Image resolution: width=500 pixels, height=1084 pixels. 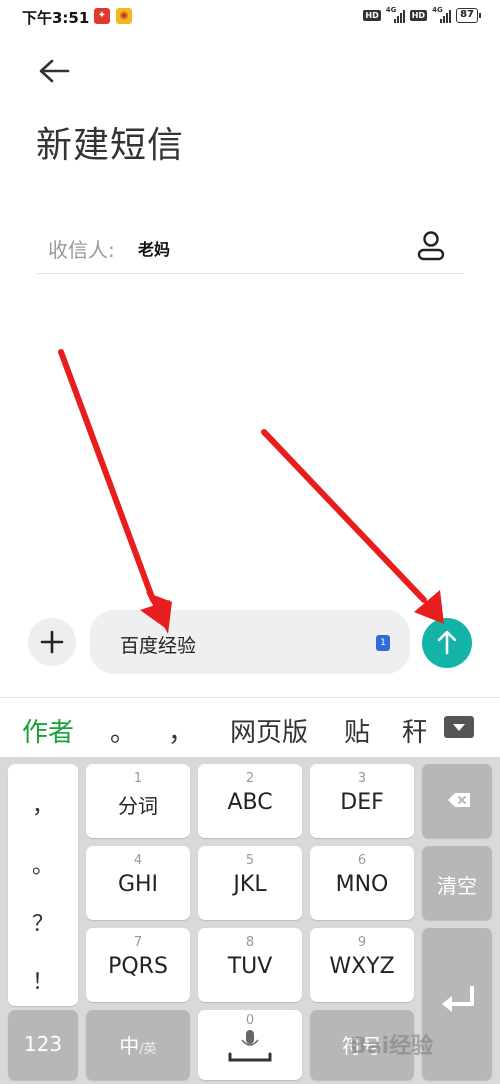 I want to click on delete-button, so click(x=457, y=801).